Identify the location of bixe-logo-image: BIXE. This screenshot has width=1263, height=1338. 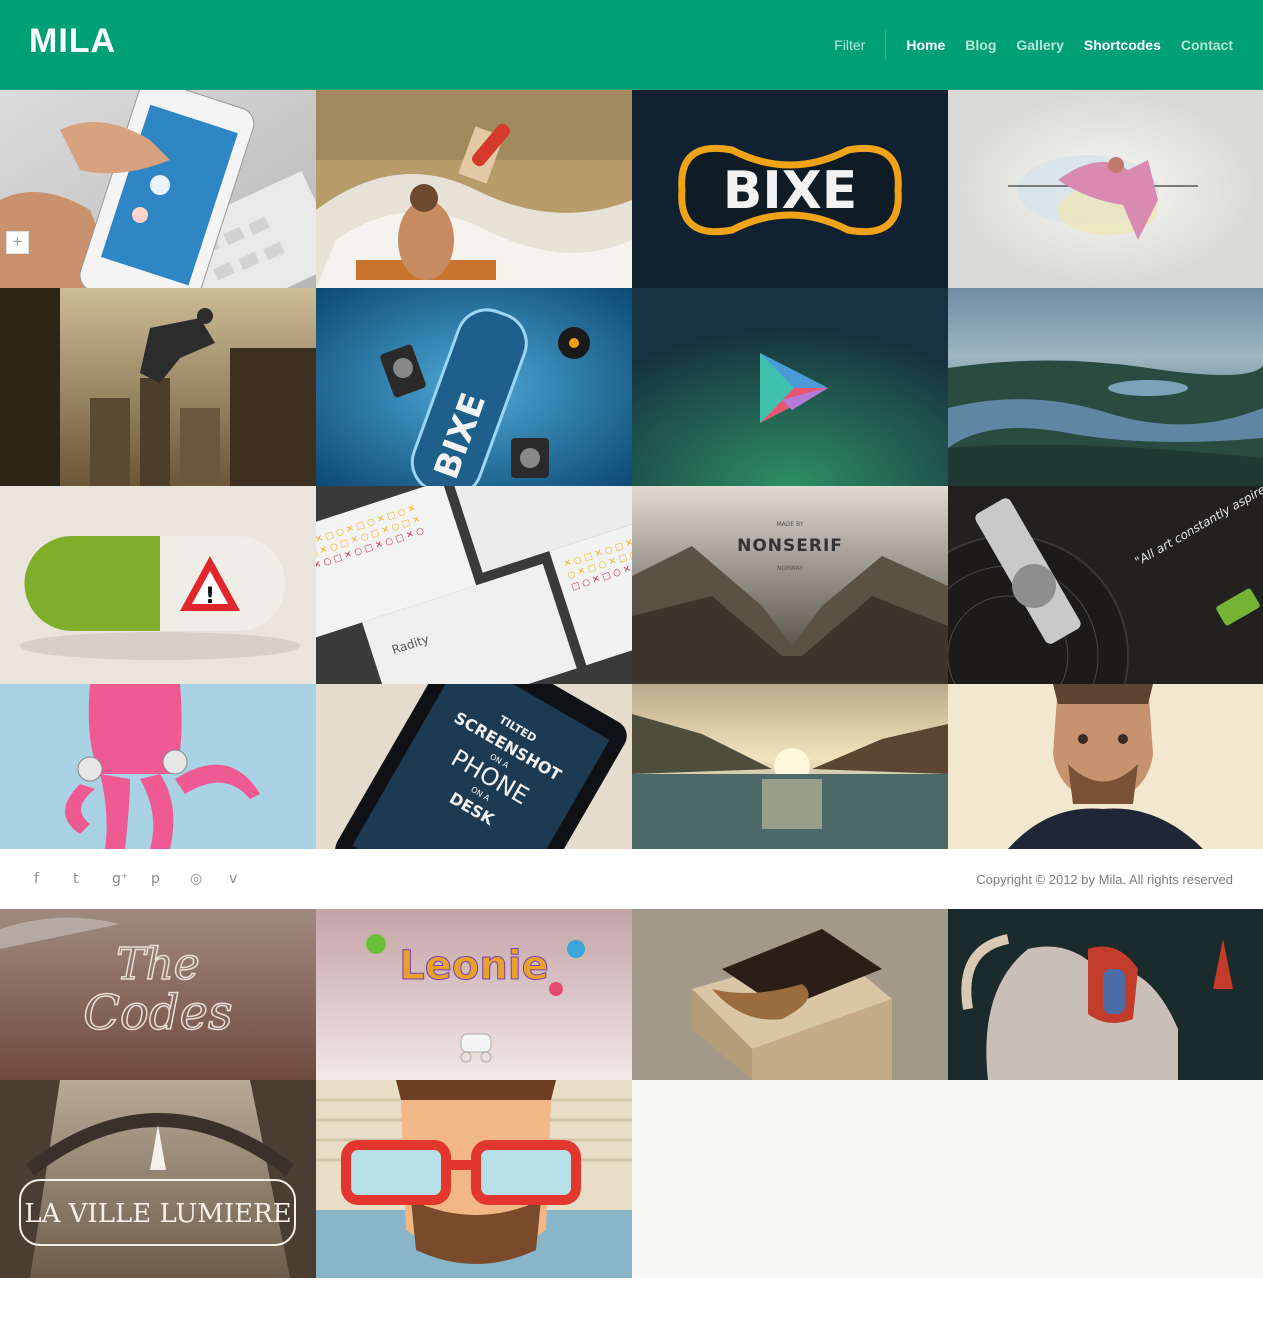
(790, 189).